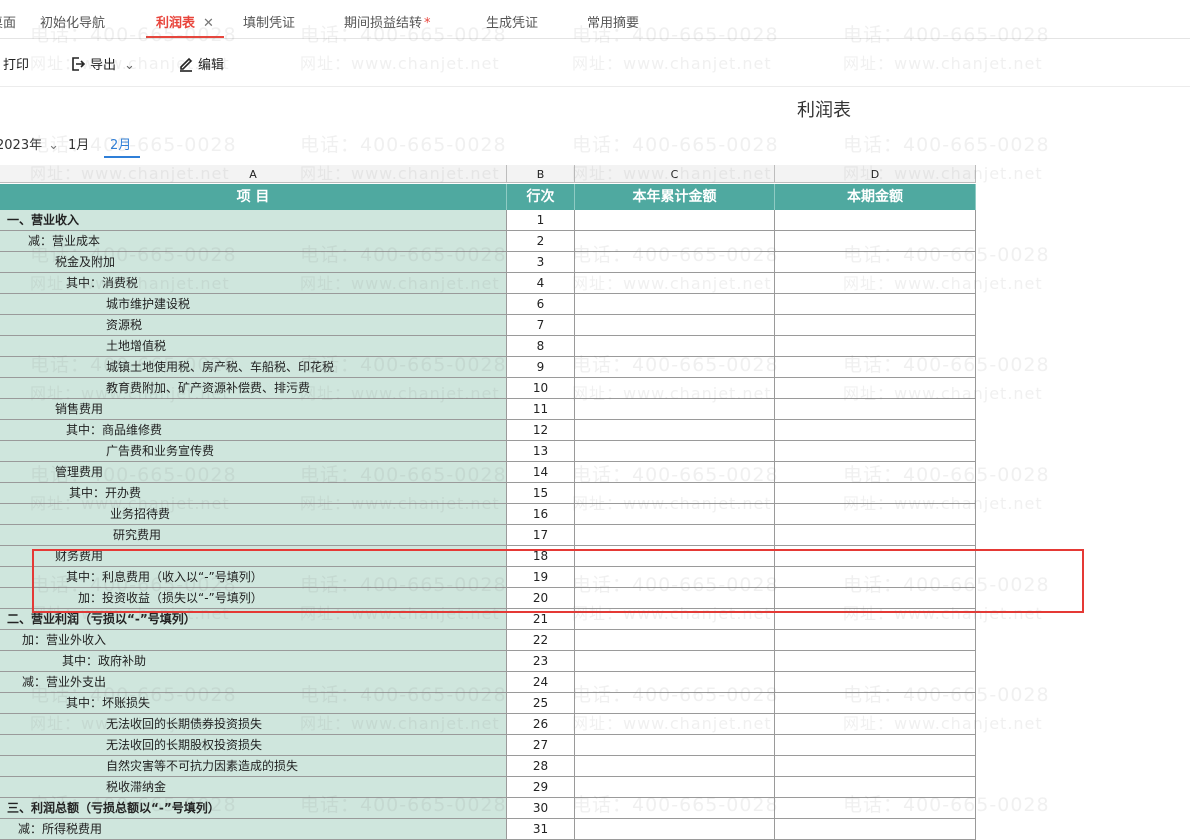 The image size is (1190, 840). I want to click on row-number-cell: 12, so click(541, 430).